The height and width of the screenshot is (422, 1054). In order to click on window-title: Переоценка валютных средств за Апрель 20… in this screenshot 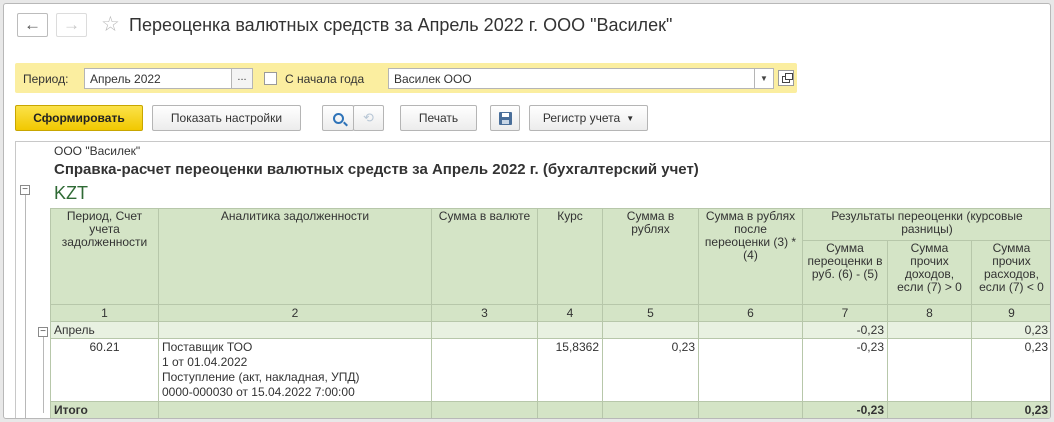, I will do `click(401, 25)`.